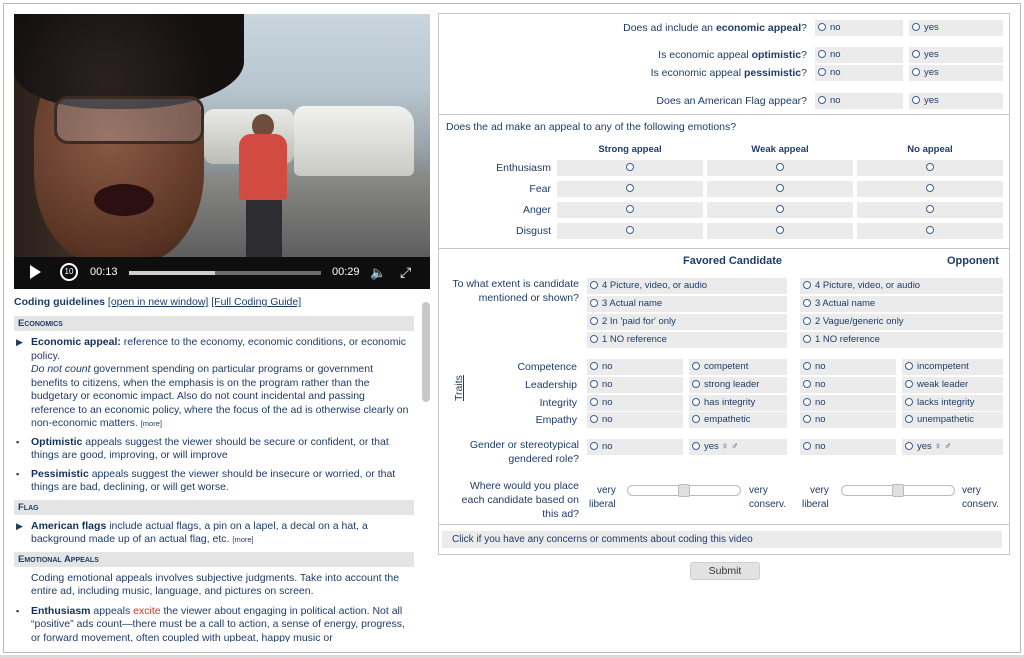 The image size is (1024, 658). I want to click on econ-pessimistic-yes: yes, so click(956, 73).